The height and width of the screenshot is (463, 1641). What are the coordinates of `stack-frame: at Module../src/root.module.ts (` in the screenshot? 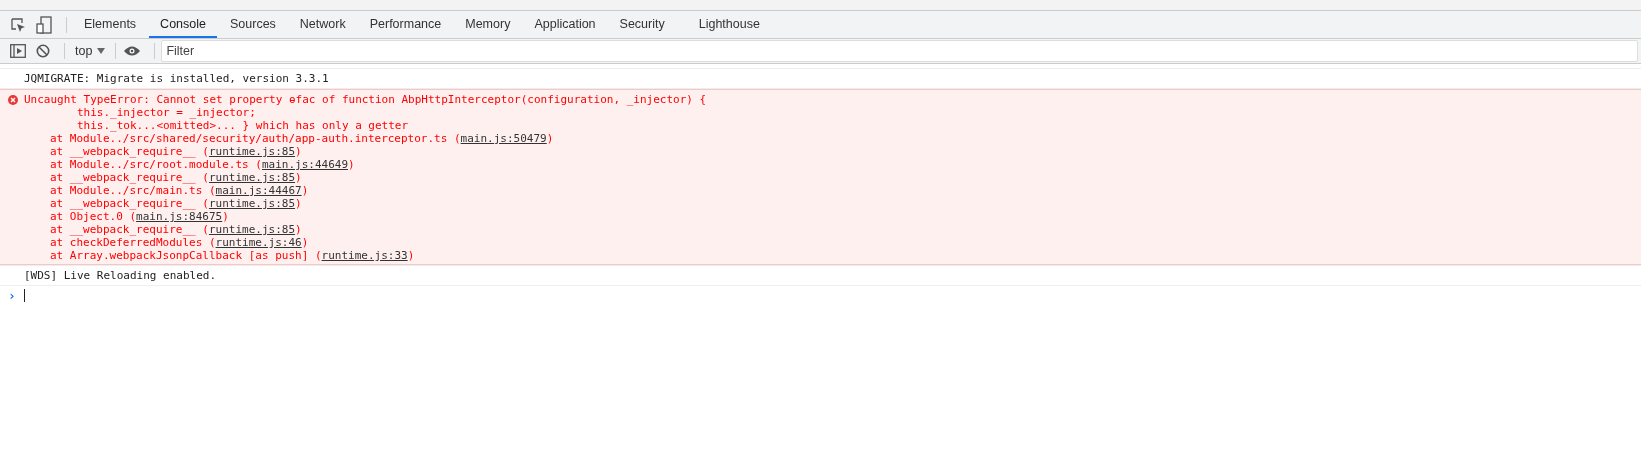 It's located at (156, 164).